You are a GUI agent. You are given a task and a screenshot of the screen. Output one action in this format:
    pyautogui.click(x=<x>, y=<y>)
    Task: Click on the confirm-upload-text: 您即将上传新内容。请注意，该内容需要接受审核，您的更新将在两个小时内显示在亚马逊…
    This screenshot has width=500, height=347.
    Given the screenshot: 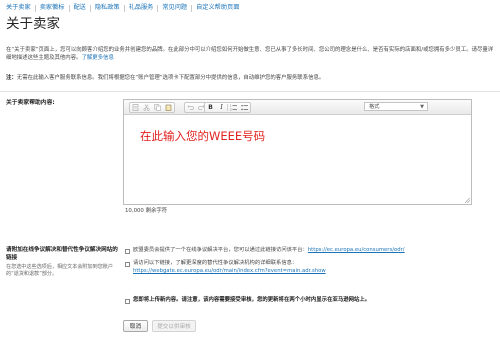 What is the action you would take?
    pyautogui.click(x=252, y=300)
    